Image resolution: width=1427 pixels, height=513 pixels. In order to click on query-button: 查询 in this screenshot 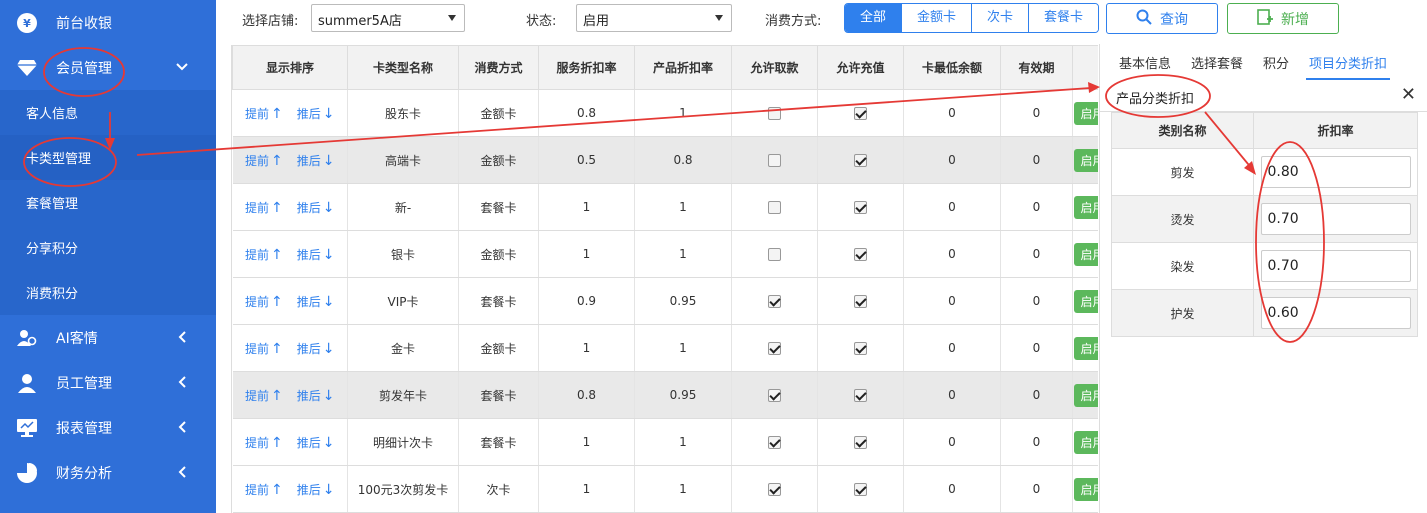, I will do `click(1162, 18)`.